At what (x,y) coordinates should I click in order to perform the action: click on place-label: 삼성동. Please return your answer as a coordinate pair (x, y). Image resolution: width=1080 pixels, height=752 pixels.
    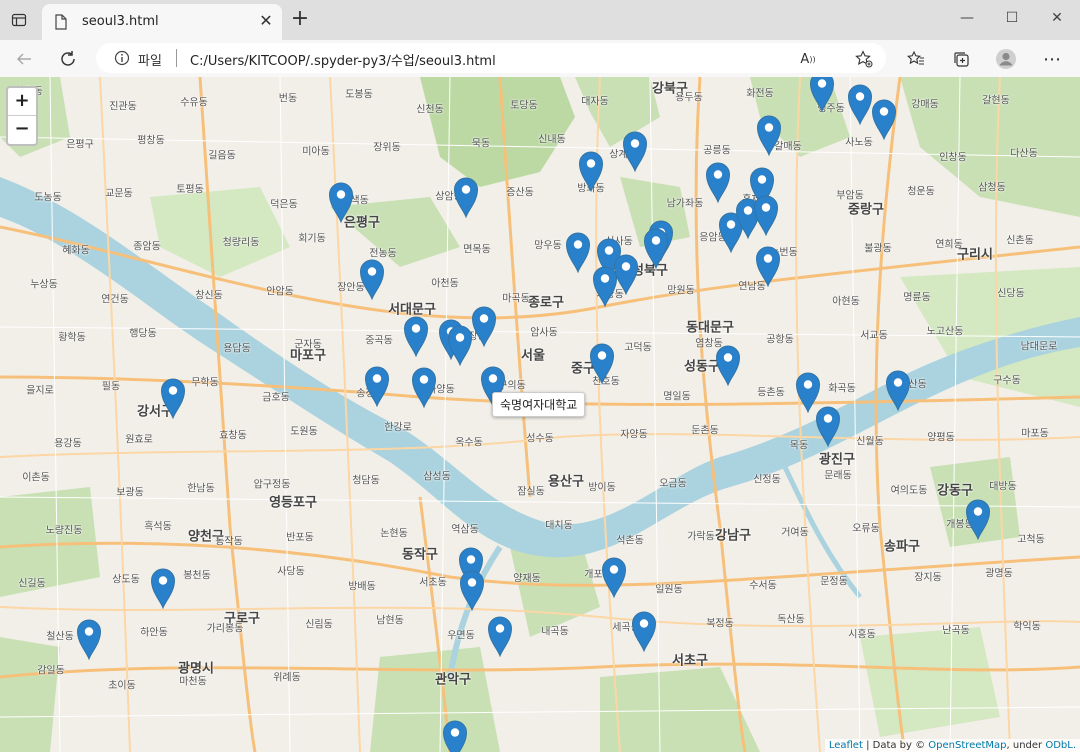
    Looking at the image, I should click on (437, 477).